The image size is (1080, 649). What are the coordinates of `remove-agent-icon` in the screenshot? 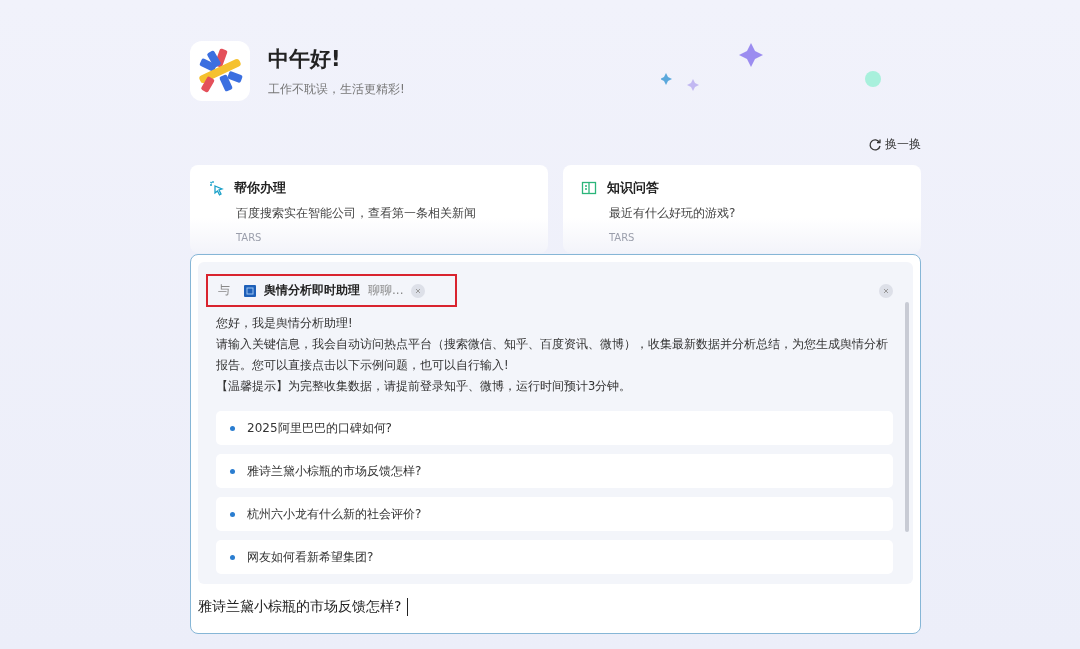 It's located at (418, 290).